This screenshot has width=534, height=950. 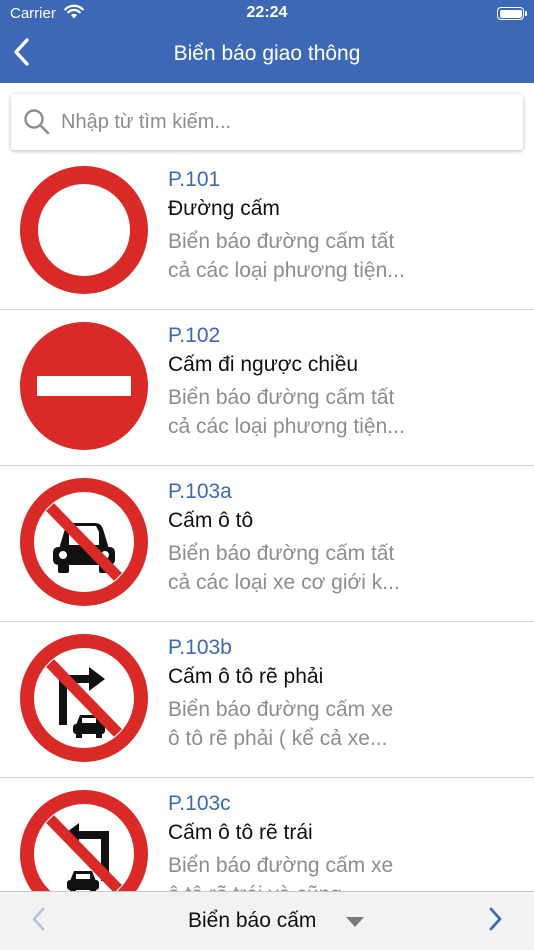 I want to click on chevron-right-icon, so click(x=495, y=919).